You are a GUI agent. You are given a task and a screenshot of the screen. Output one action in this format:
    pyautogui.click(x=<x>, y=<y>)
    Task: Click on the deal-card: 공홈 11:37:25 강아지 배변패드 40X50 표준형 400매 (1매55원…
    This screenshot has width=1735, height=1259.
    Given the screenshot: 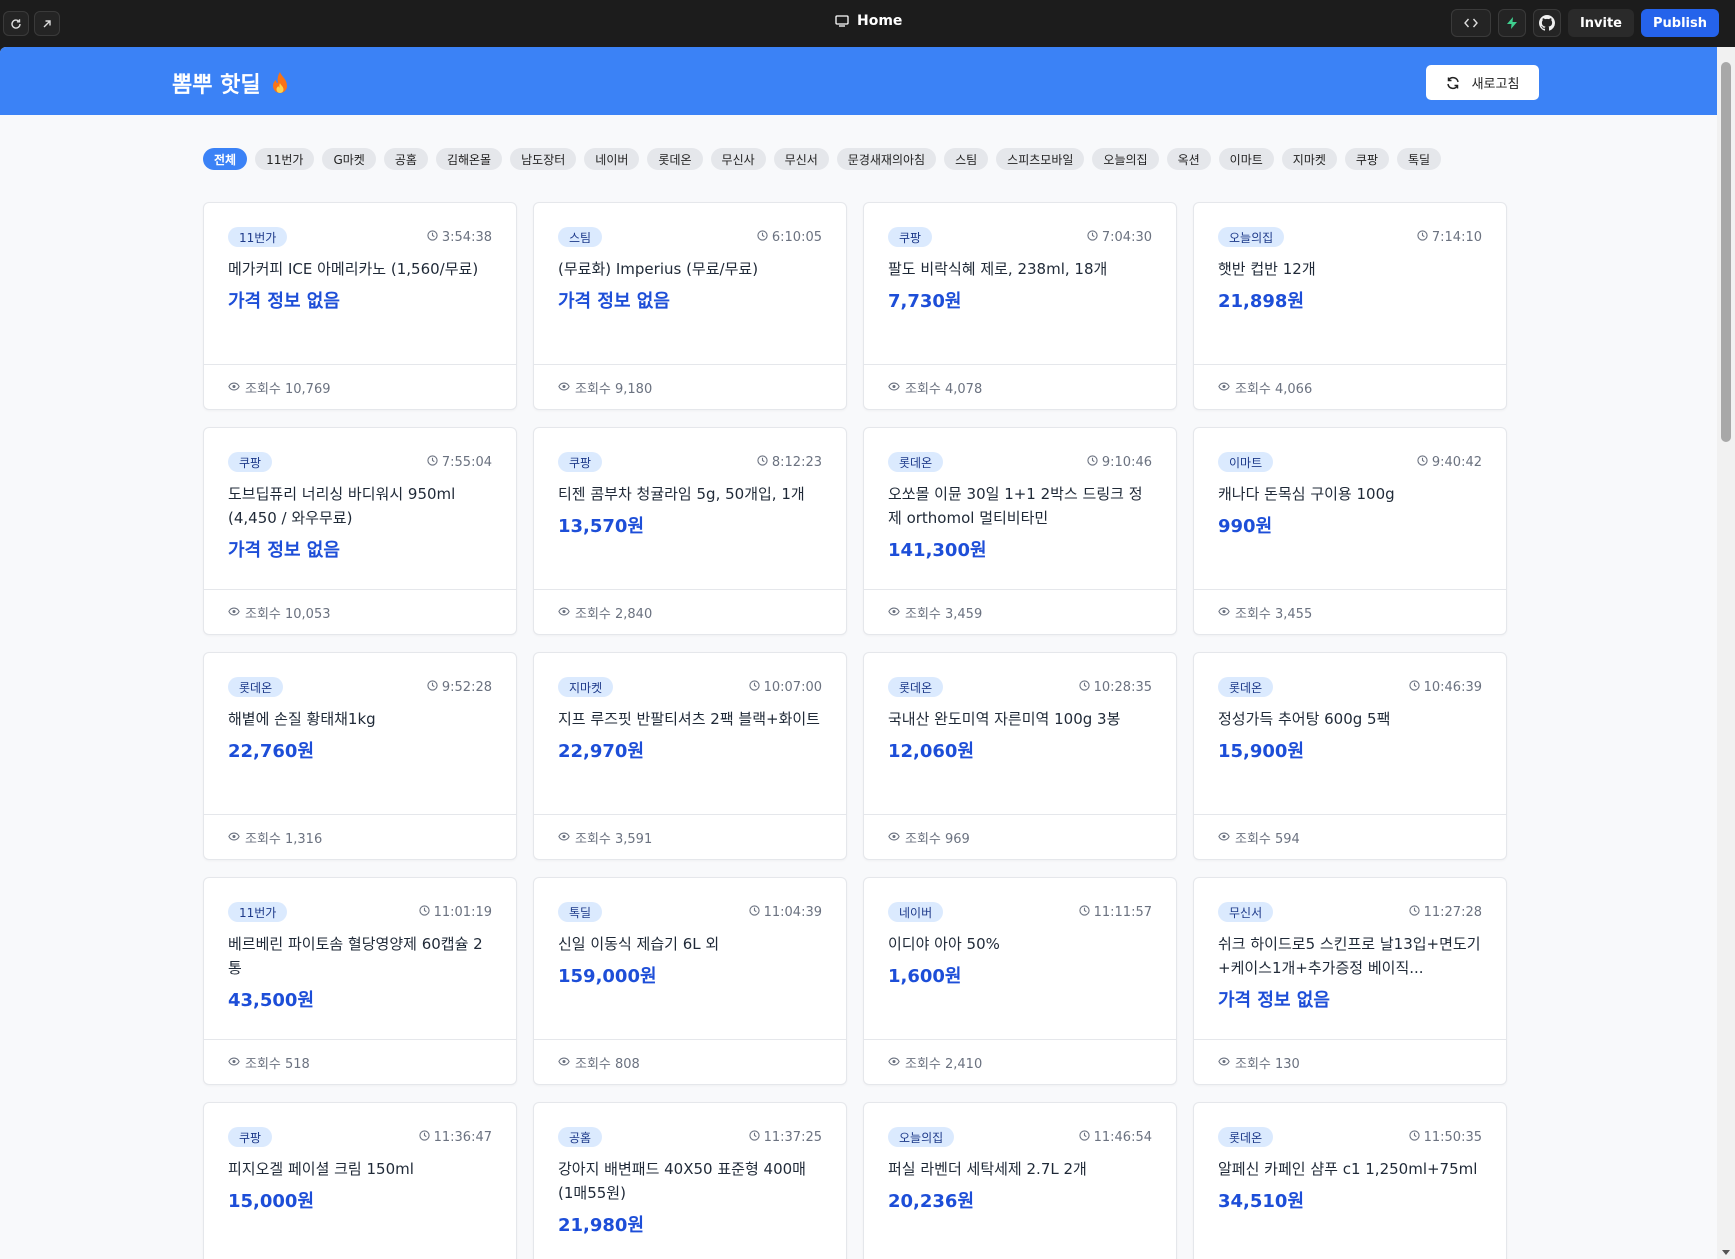 What is the action you would take?
    pyautogui.click(x=690, y=1180)
    